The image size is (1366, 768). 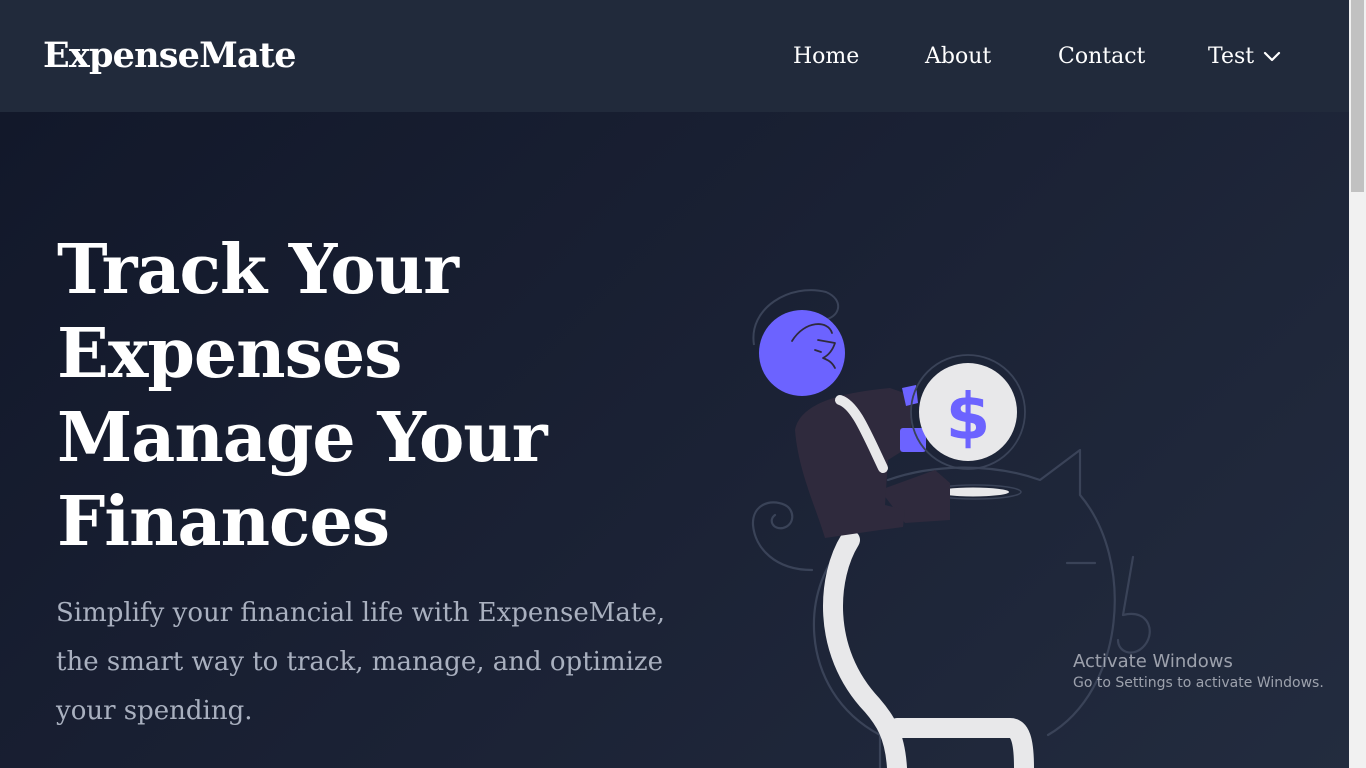 What do you see at coordinates (968, 418) in the screenshot?
I see `dollar-sign-icon: $` at bounding box center [968, 418].